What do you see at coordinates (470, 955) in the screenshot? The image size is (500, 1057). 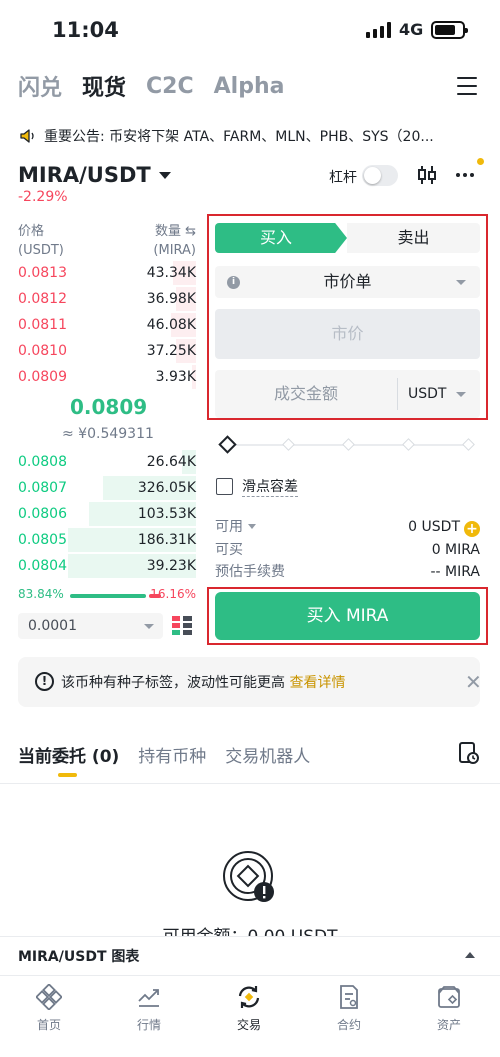 I see `chevron-up-icon` at bounding box center [470, 955].